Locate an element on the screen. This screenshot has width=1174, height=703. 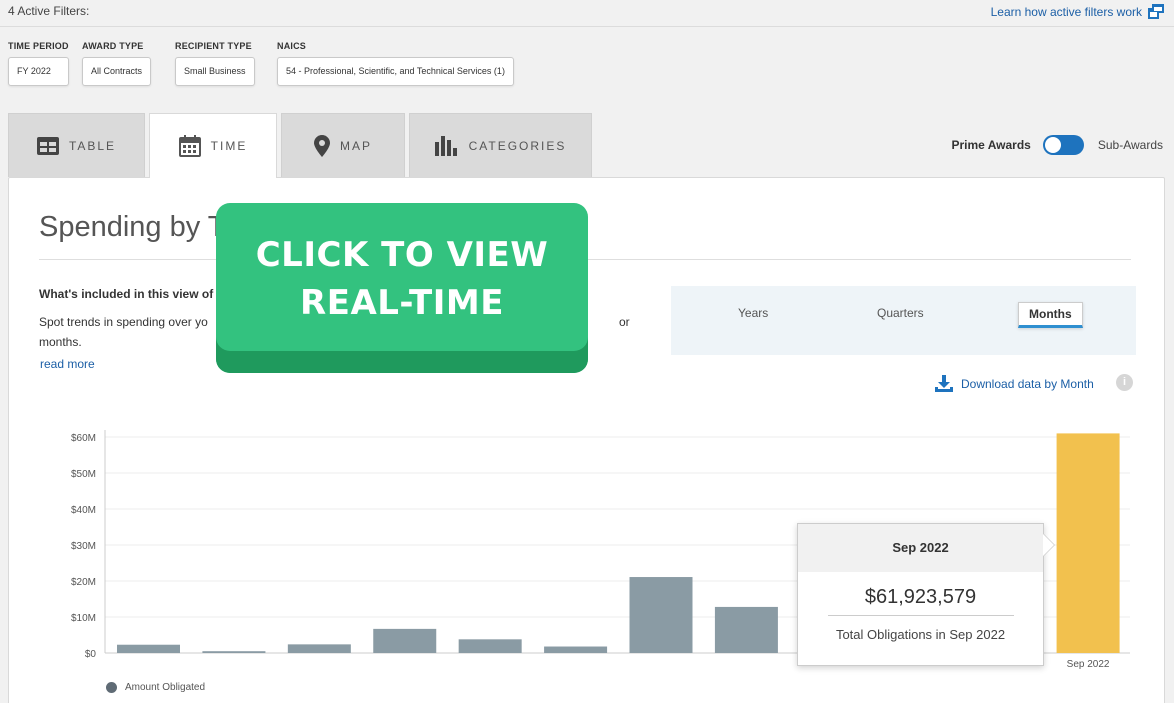
tab-time: TIME is located at coordinates (213, 145).